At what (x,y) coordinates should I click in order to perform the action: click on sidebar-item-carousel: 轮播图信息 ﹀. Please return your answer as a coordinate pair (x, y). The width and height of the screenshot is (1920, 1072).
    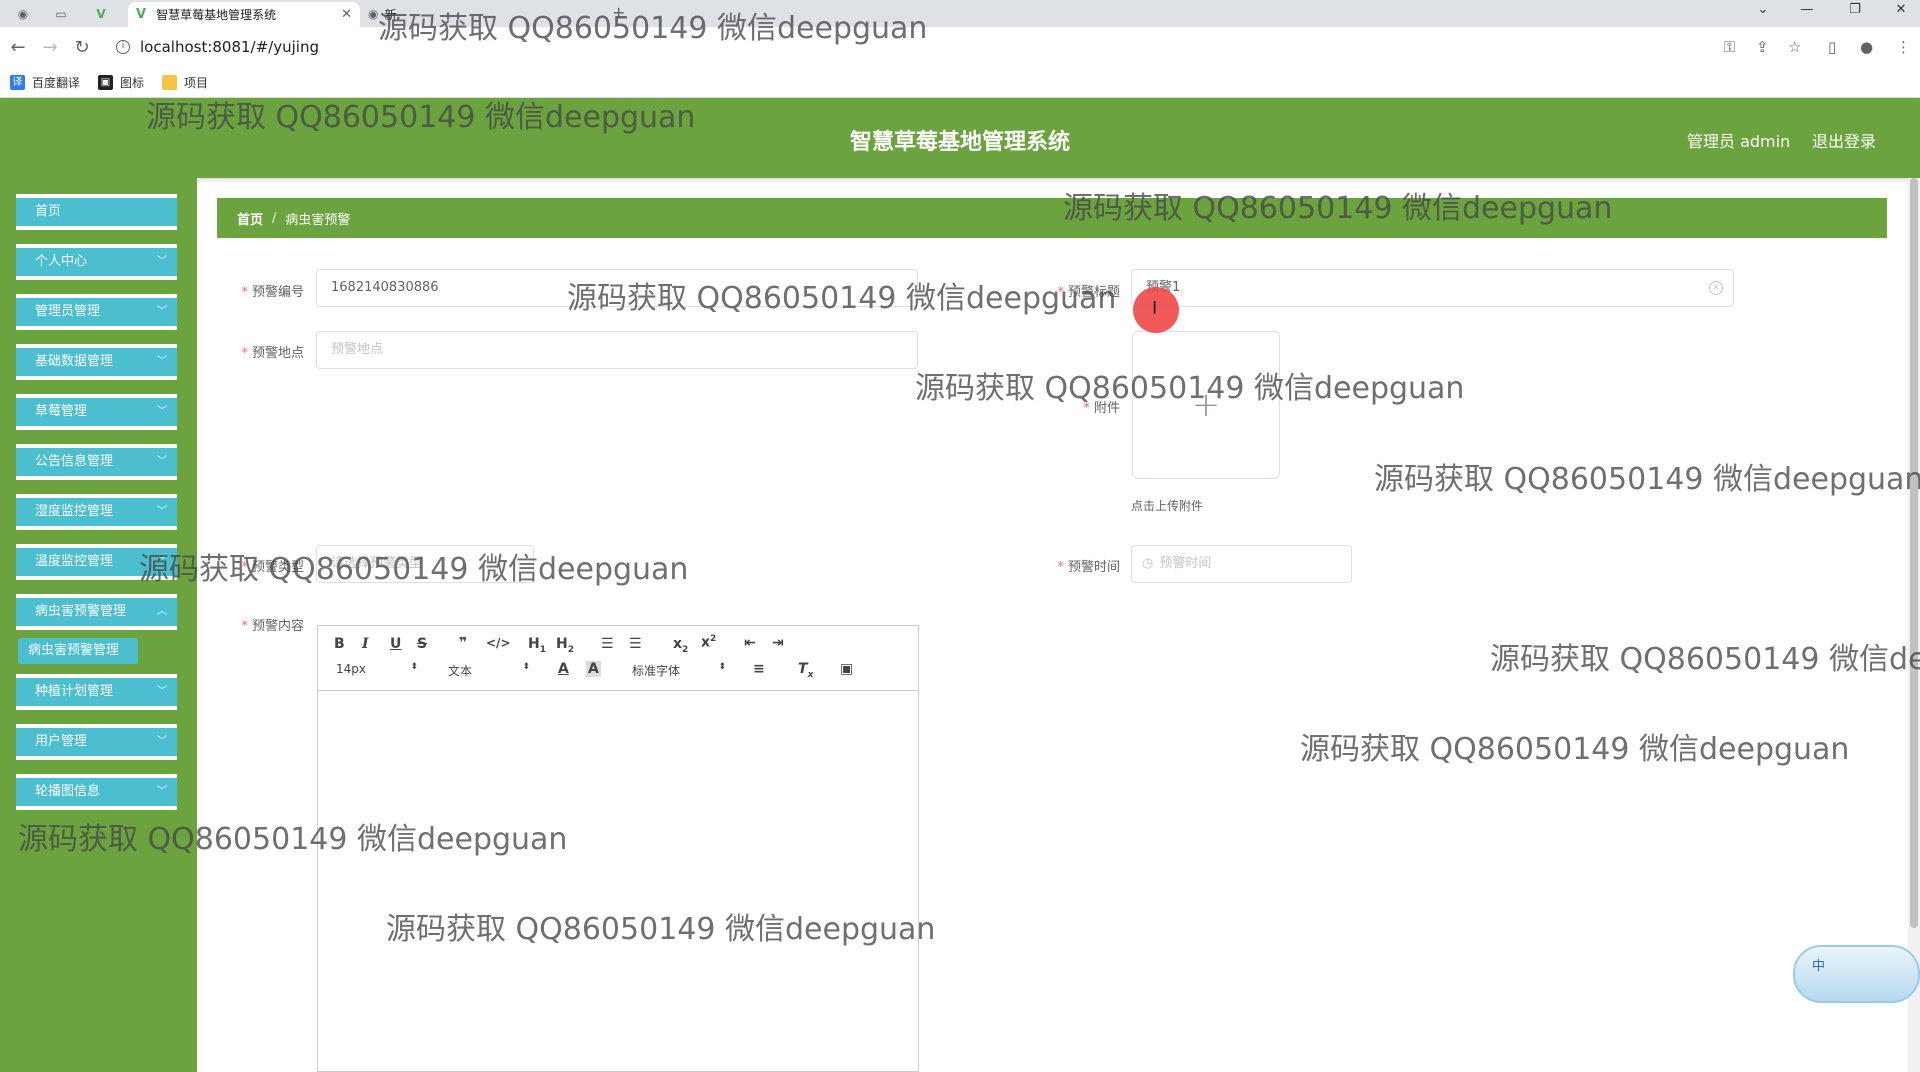
    Looking at the image, I should click on (96, 792).